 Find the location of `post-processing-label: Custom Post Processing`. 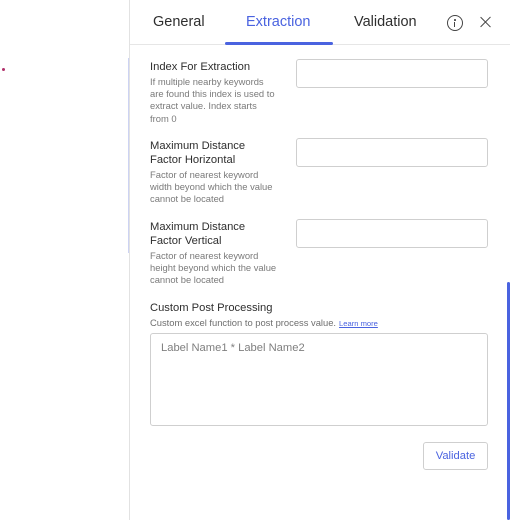

post-processing-label: Custom Post Processing is located at coordinates (211, 308).